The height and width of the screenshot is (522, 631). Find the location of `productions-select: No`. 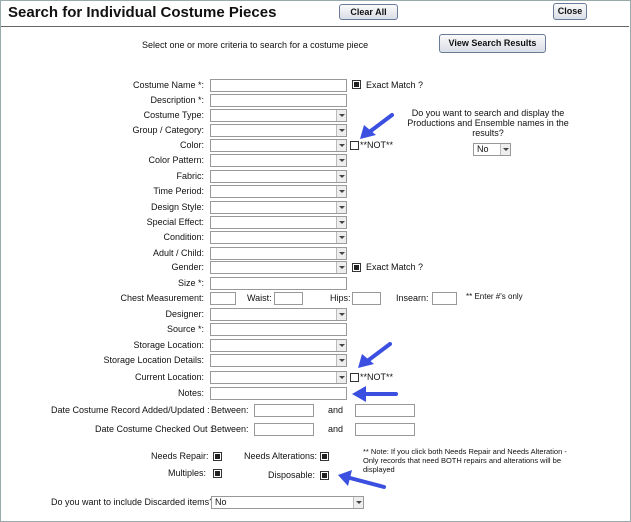

productions-select: No is located at coordinates (492, 149).